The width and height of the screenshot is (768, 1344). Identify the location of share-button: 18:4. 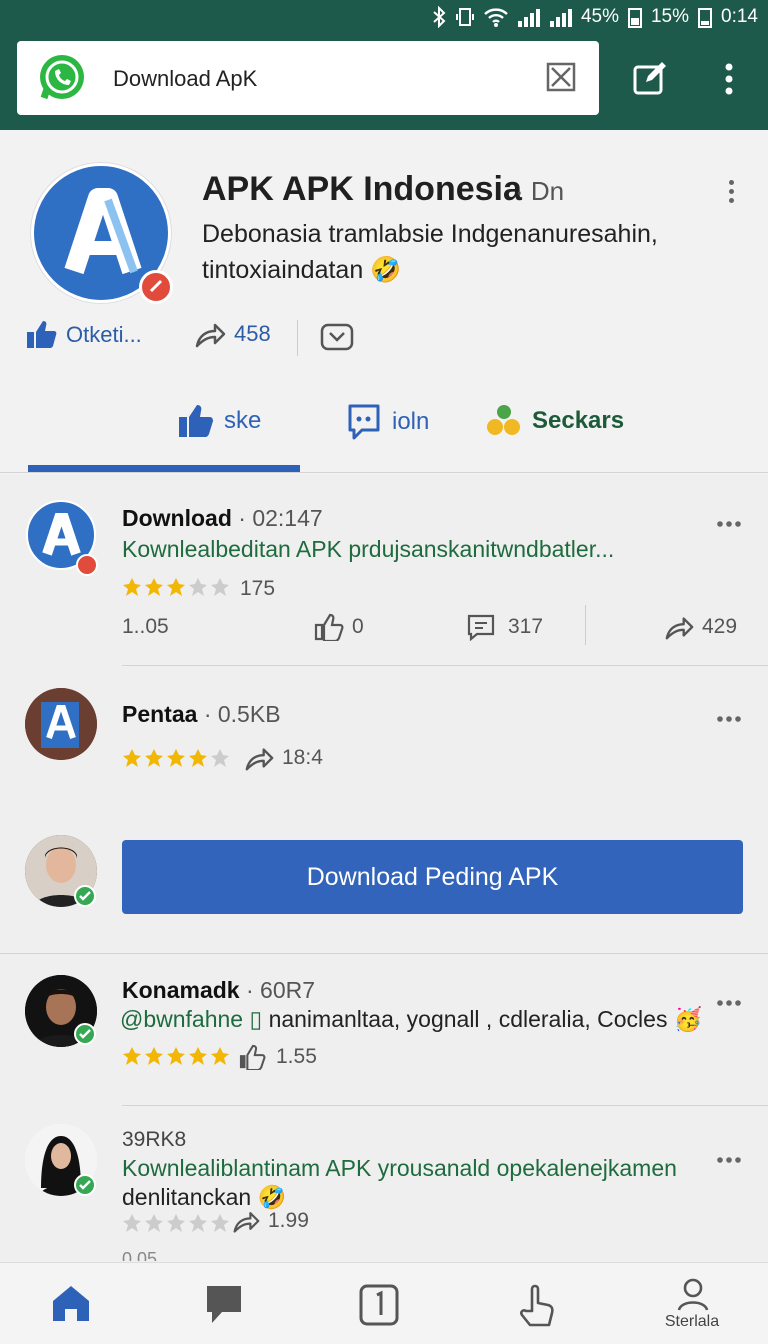
(283, 758).